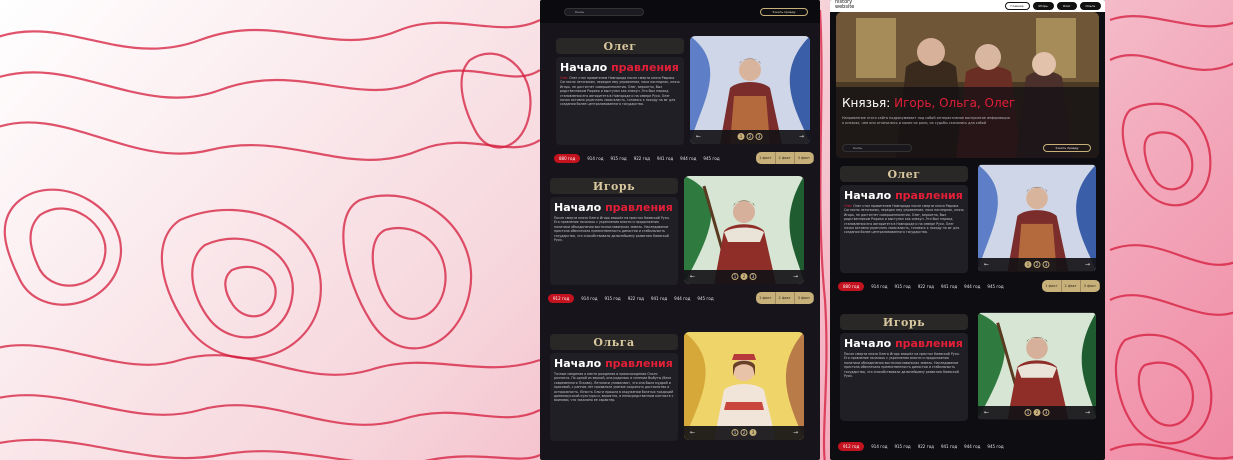  Describe the element at coordinates (750, 90) in the screenshot. I see `portrait-oleg` at that location.